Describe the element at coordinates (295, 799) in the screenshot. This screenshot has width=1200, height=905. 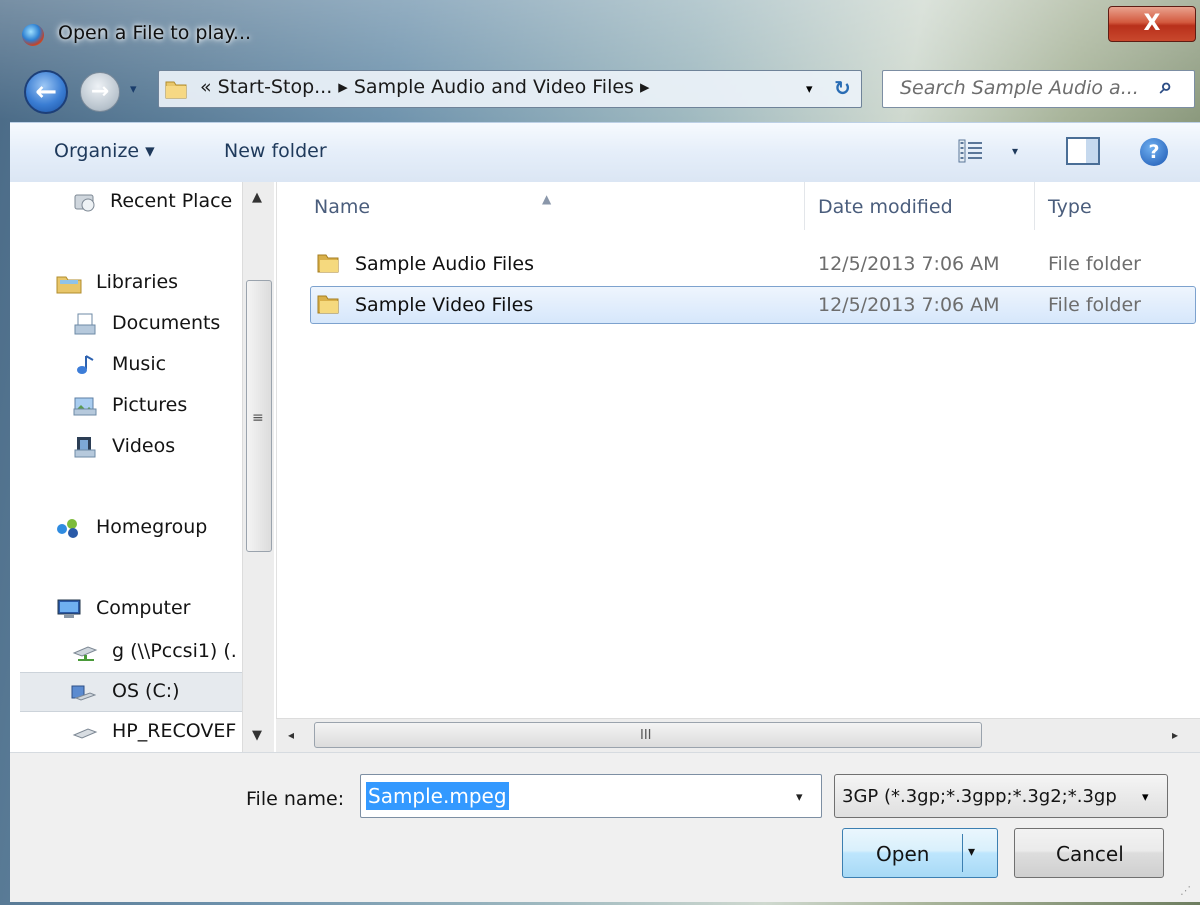
I see `file-name-label: File name:` at that location.